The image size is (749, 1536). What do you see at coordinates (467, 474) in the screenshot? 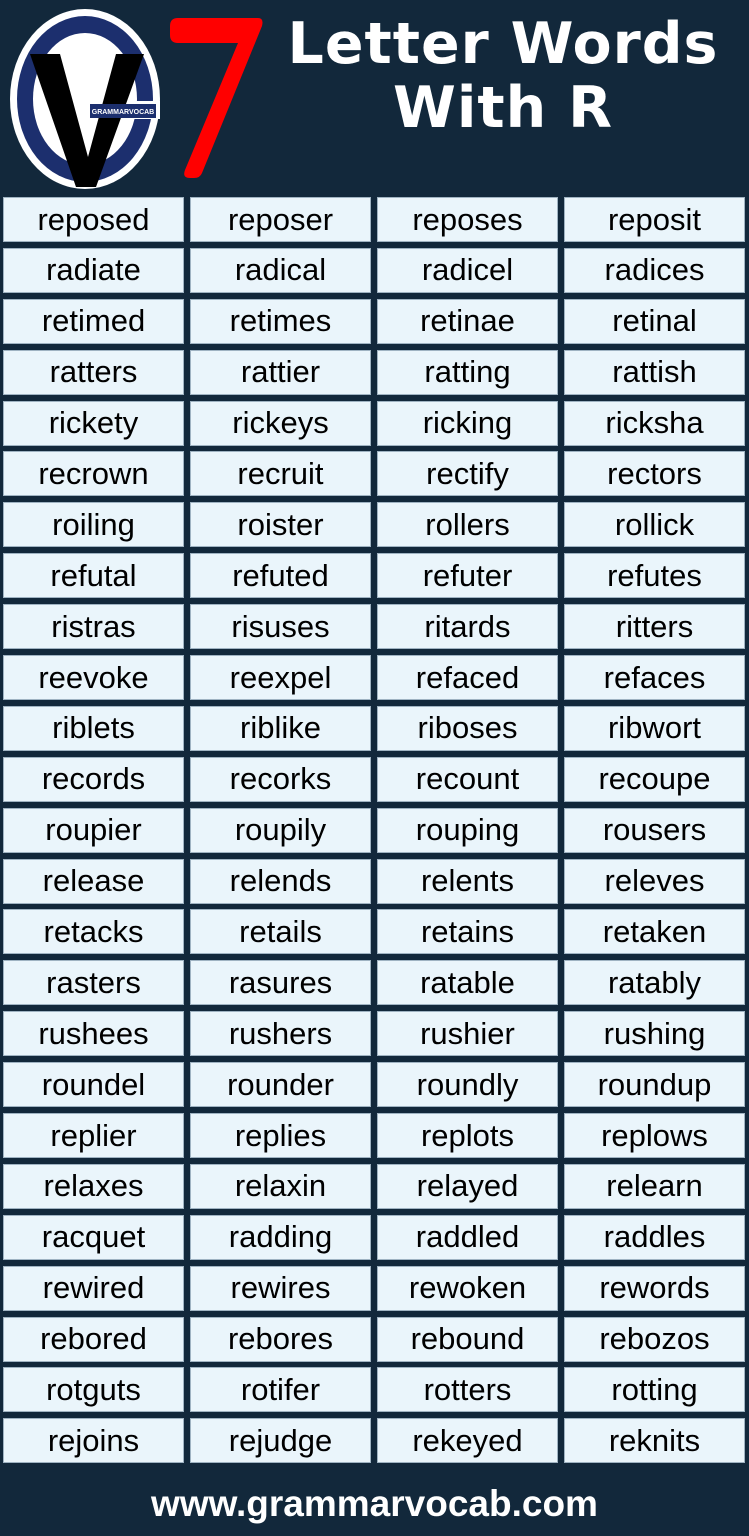
I see `word-cell: rectify` at bounding box center [467, 474].